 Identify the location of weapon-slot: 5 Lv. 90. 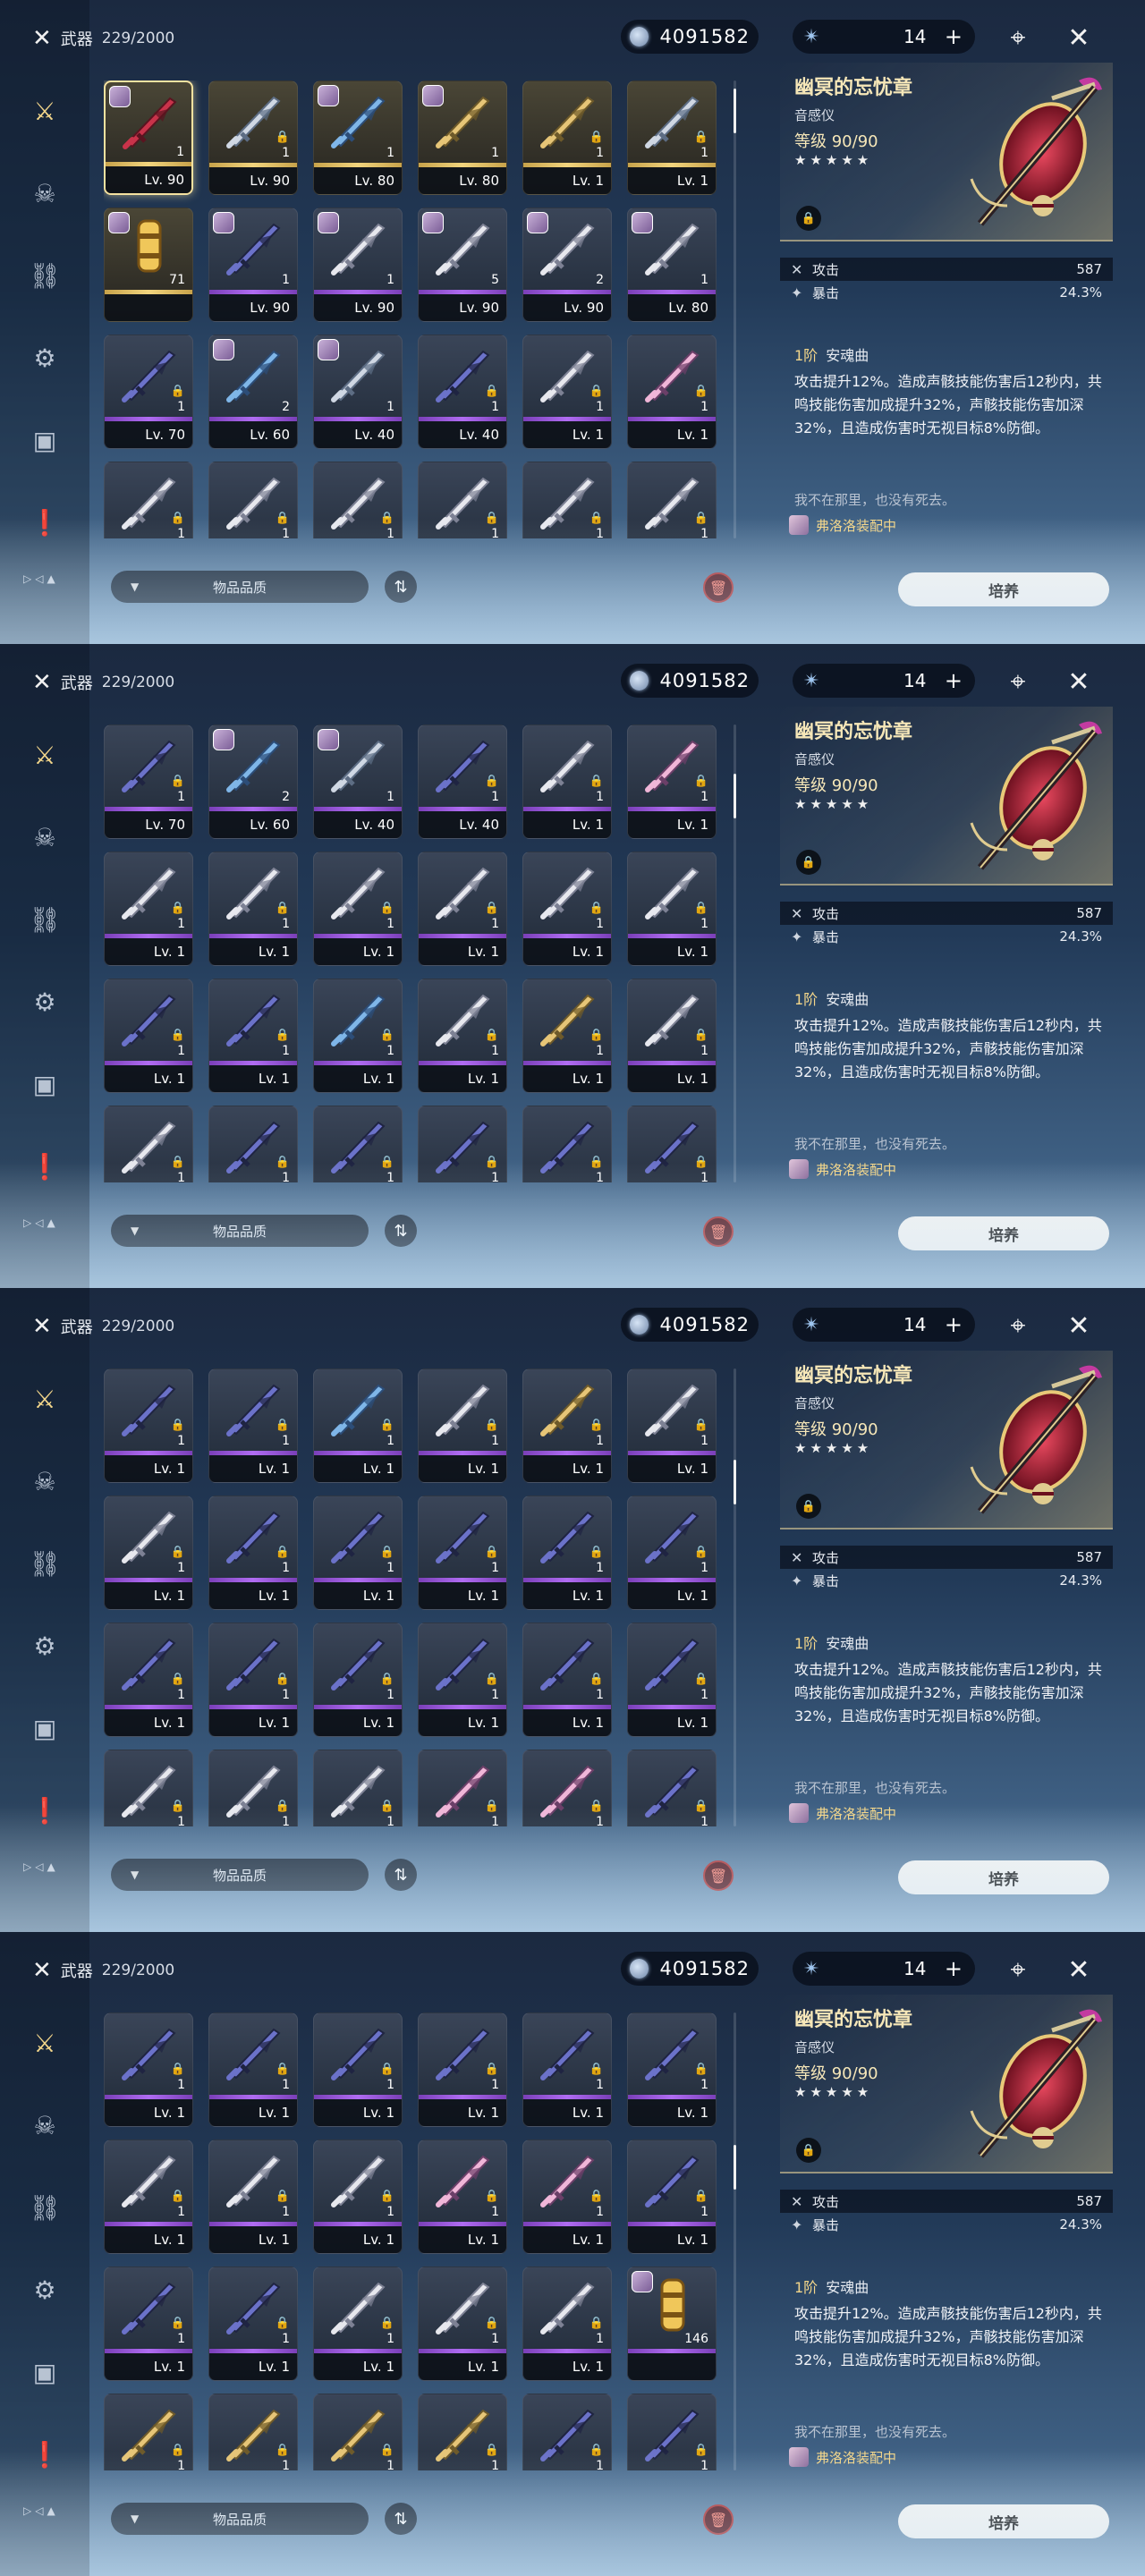
(462, 265).